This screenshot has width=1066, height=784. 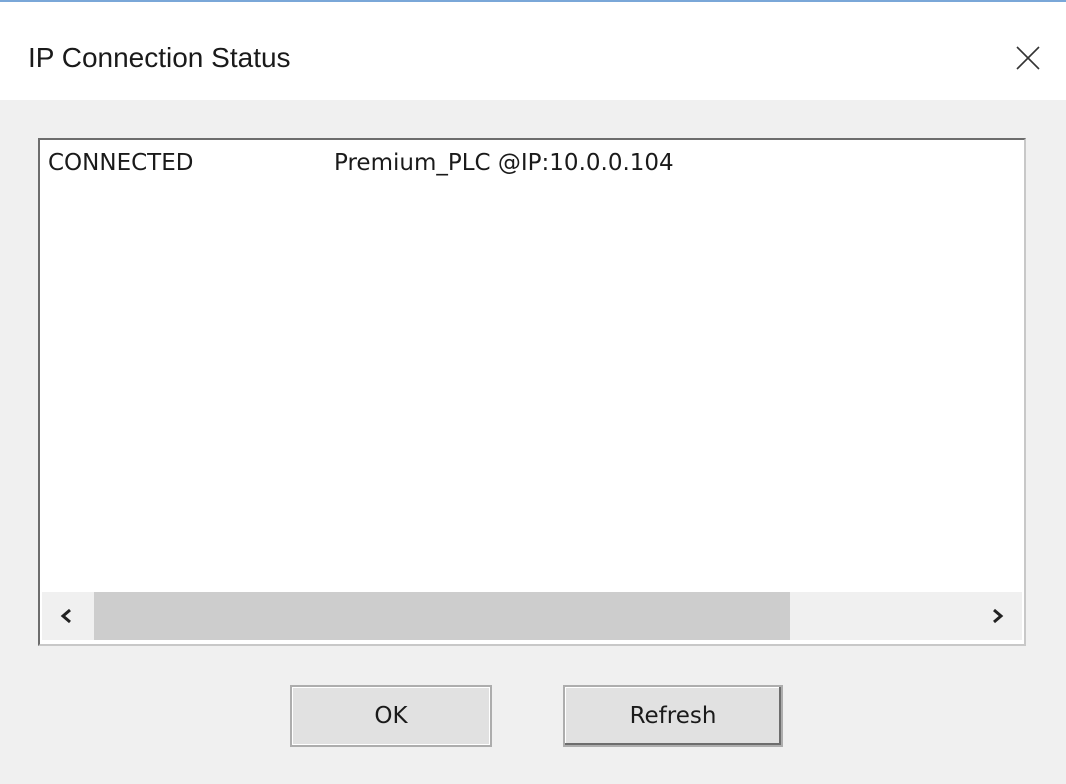 What do you see at coordinates (442, 616) in the screenshot?
I see `scroll-thumb` at bounding box center [442, 616].